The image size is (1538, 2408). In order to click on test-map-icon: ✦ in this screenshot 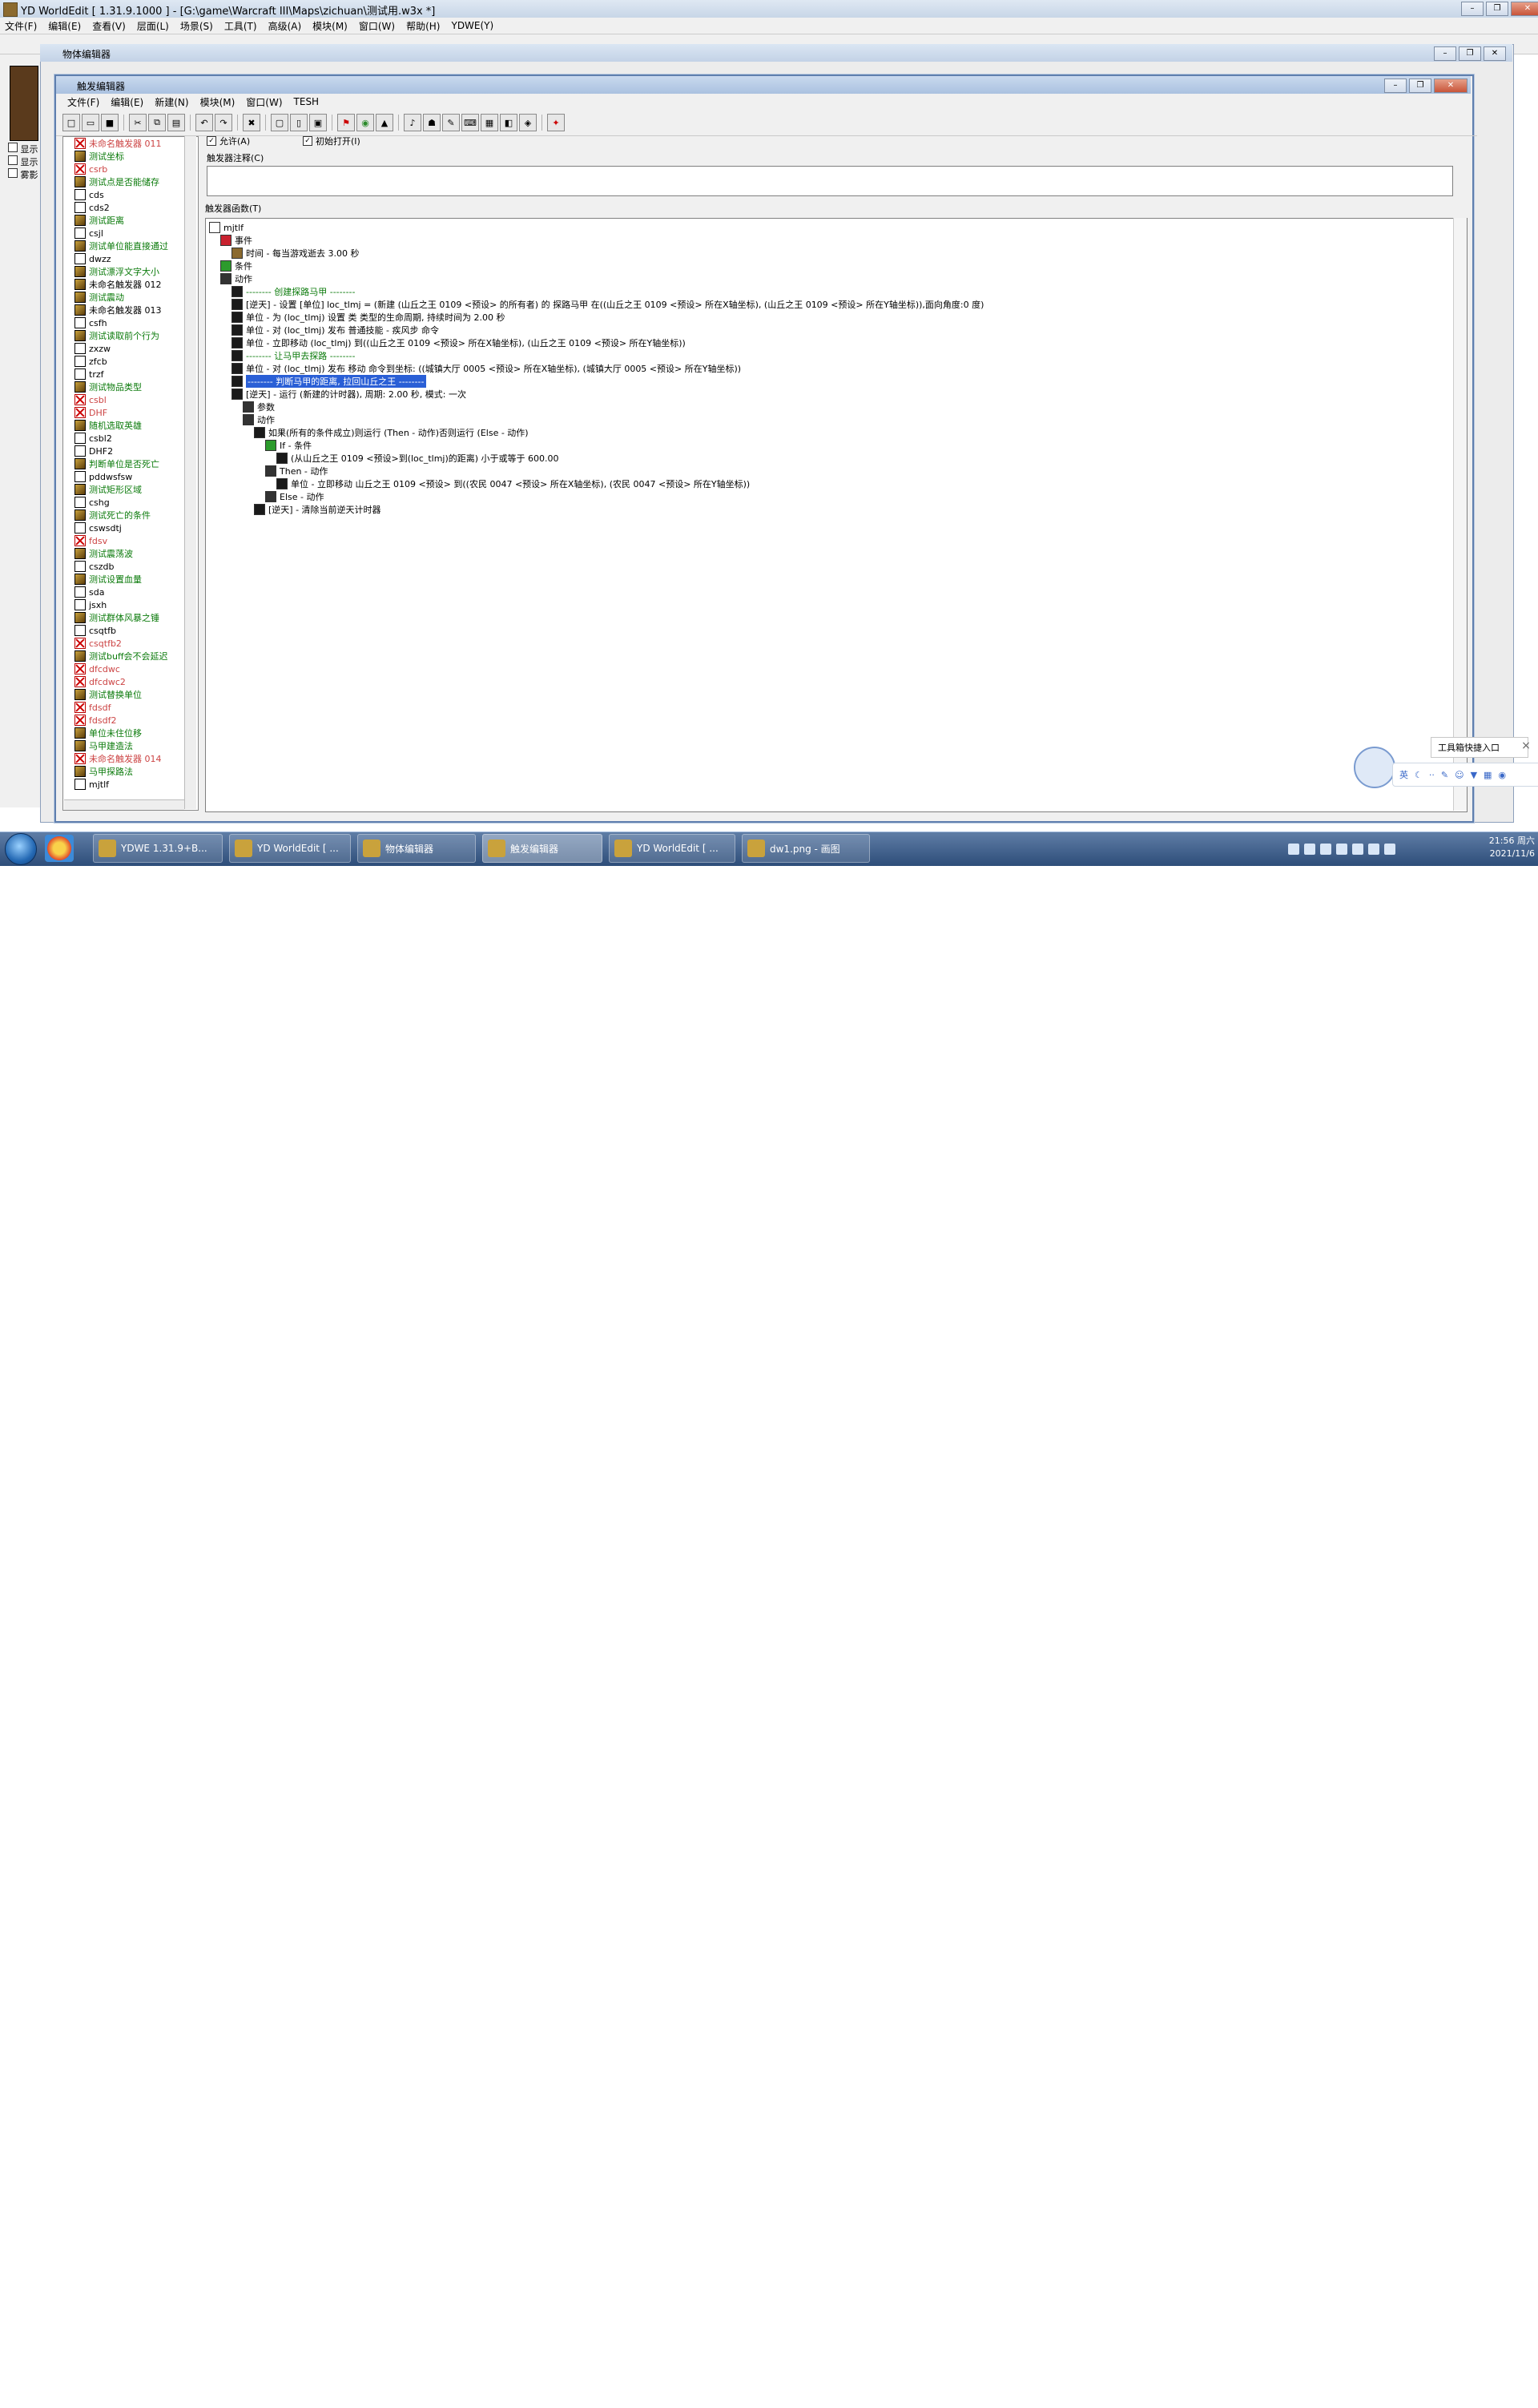, I will do `click(556, 122)`.